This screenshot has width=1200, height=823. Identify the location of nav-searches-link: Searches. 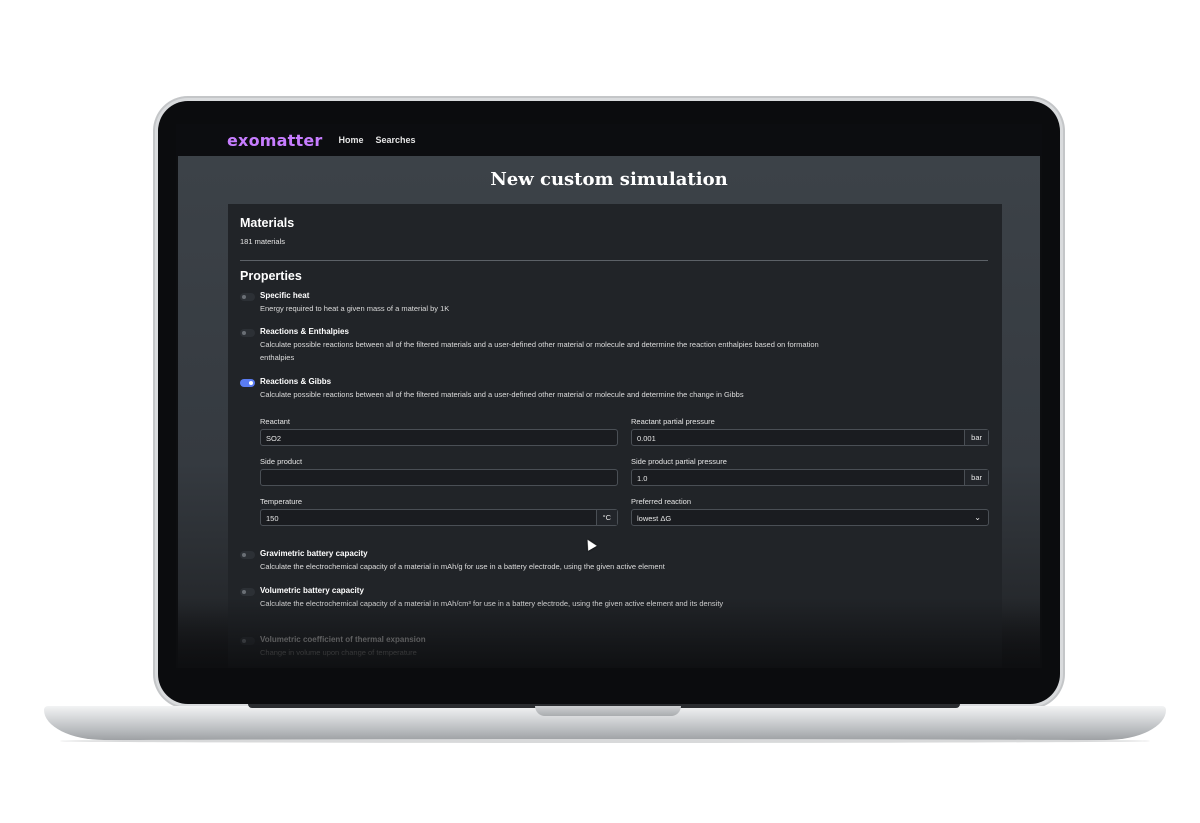
(396, 140).